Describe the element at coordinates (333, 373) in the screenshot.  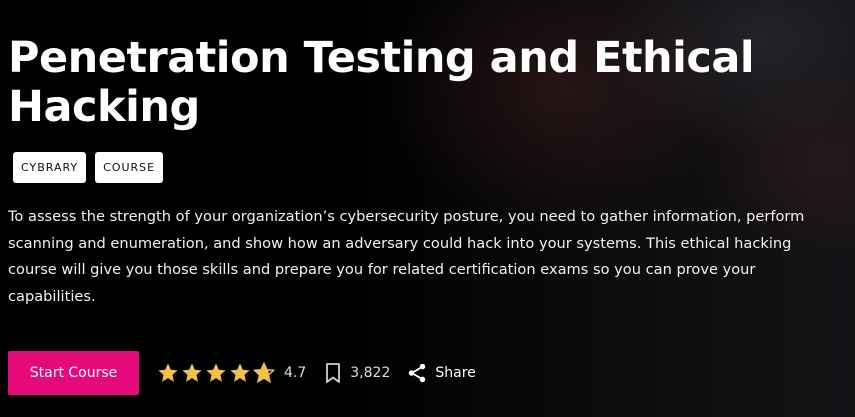
I see `bookmark-icon` at that location.